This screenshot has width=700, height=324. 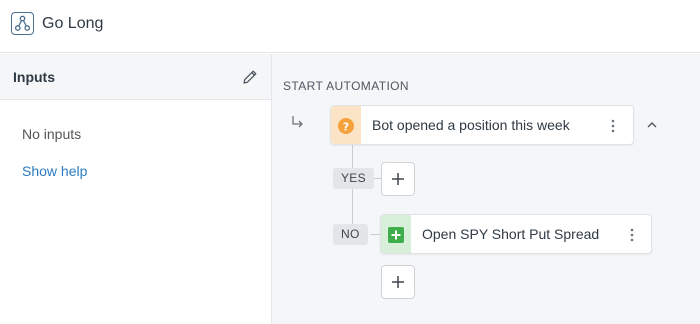 I want to click on start-automation-label: START AUTOMATION, so click(x=346, y=86).